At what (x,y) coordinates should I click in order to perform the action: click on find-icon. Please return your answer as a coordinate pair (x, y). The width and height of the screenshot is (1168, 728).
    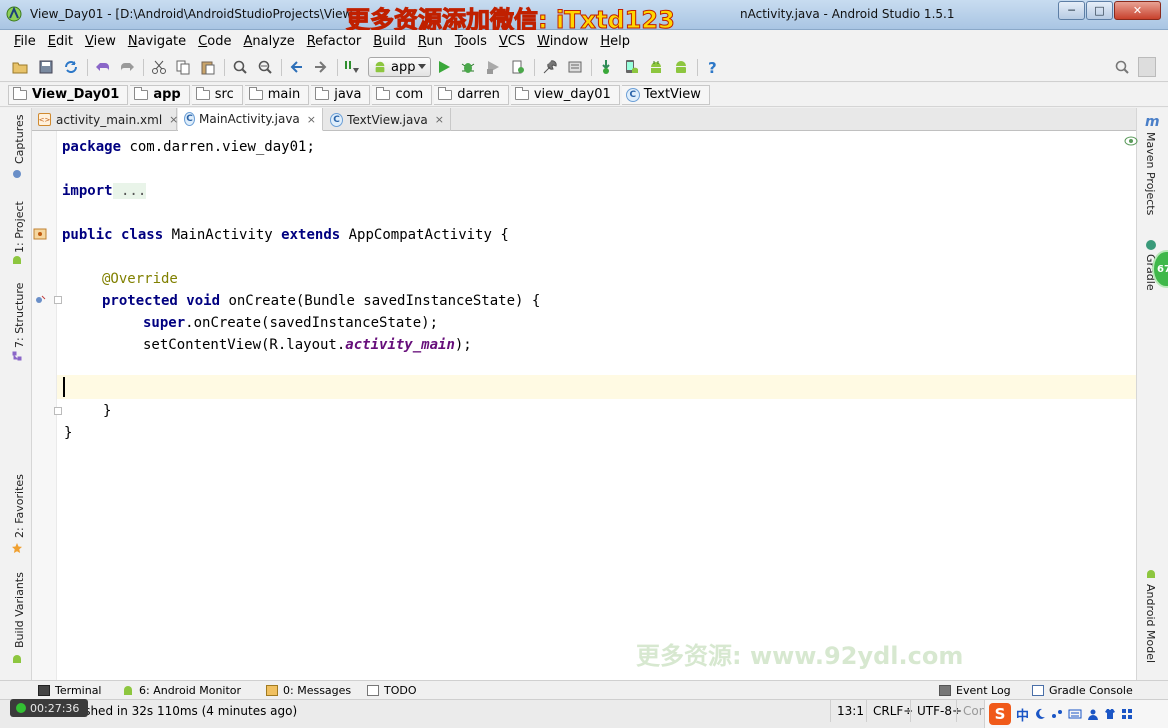
    Looking at the image, I should click on (240, 67).